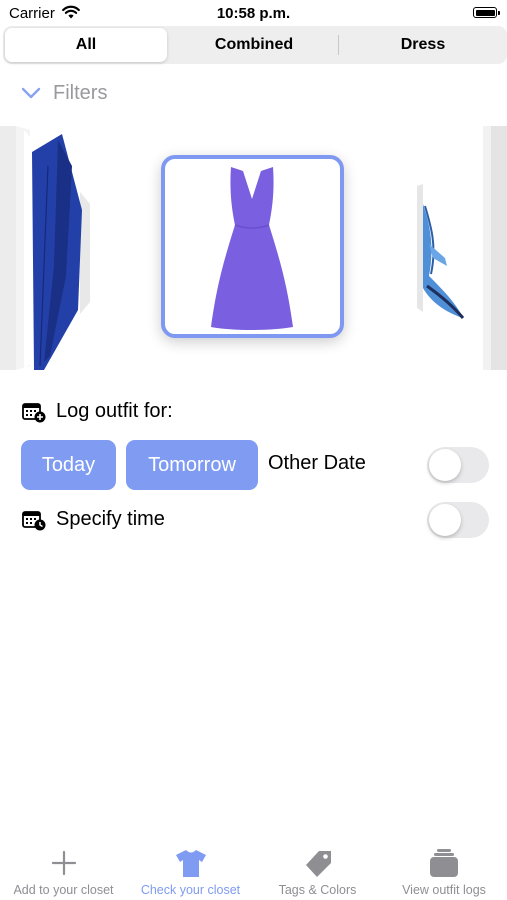 The height and width of the screenshot is (900, 507). I want to click on carousel-item-jeans, so click(49, 248).